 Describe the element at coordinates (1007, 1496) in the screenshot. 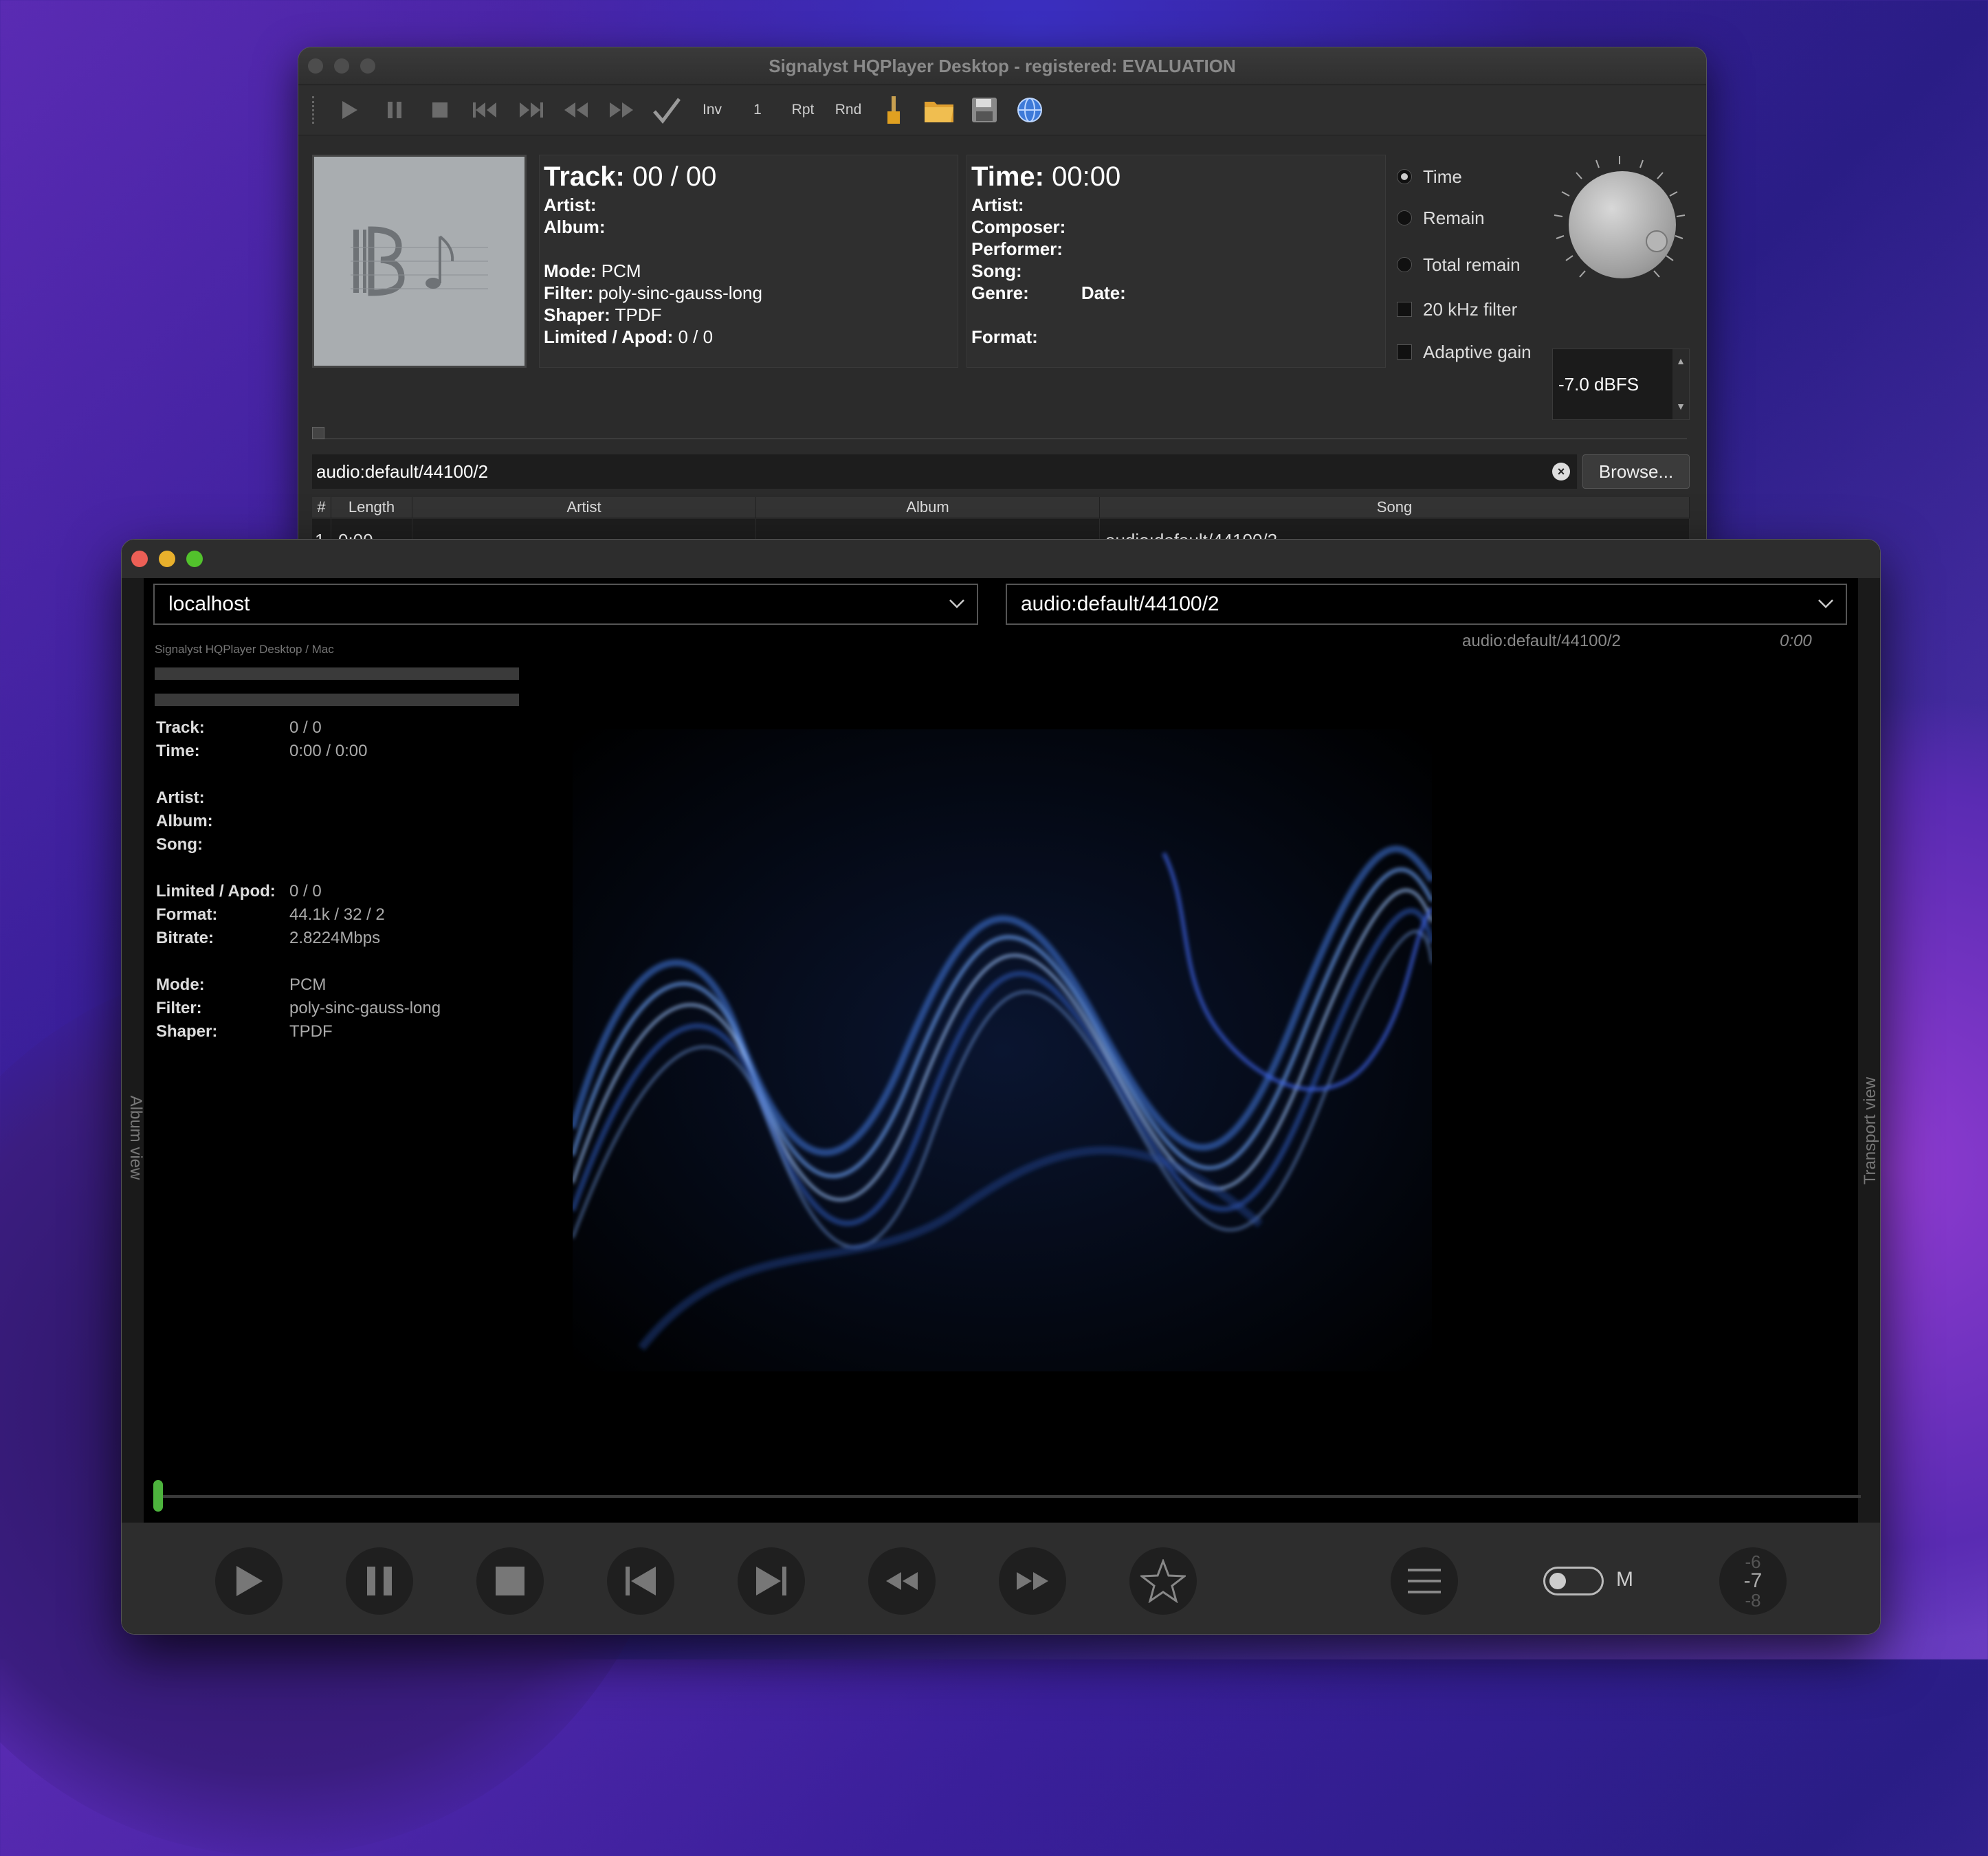

I see `seek-bar` at that location.